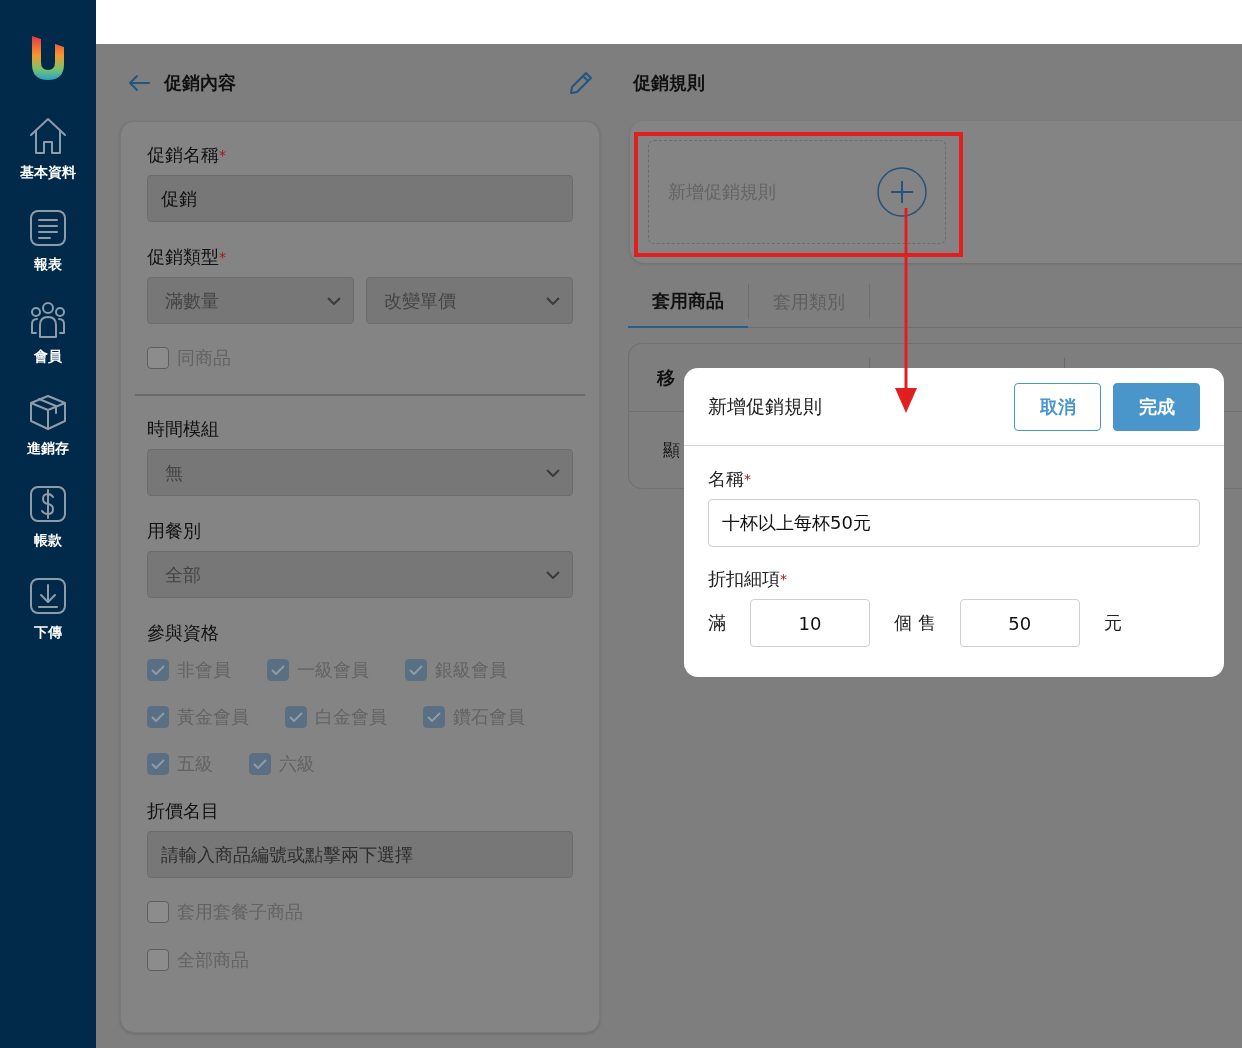 This screenshot has height=1048, width=1242. Describe the element at coordinates (765, 406) in the screenshot. I see `dialog-title: 新增促銷規則` at that location.